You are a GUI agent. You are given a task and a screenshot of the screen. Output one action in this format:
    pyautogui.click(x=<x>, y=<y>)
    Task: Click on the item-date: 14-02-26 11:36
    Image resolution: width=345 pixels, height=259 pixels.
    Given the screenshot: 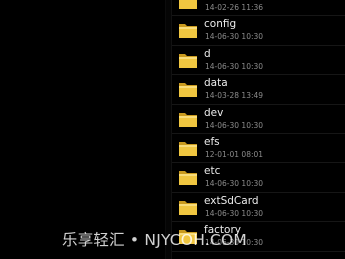 What is the action you would take?
    pyautogui.click(x=234, y=7)
    